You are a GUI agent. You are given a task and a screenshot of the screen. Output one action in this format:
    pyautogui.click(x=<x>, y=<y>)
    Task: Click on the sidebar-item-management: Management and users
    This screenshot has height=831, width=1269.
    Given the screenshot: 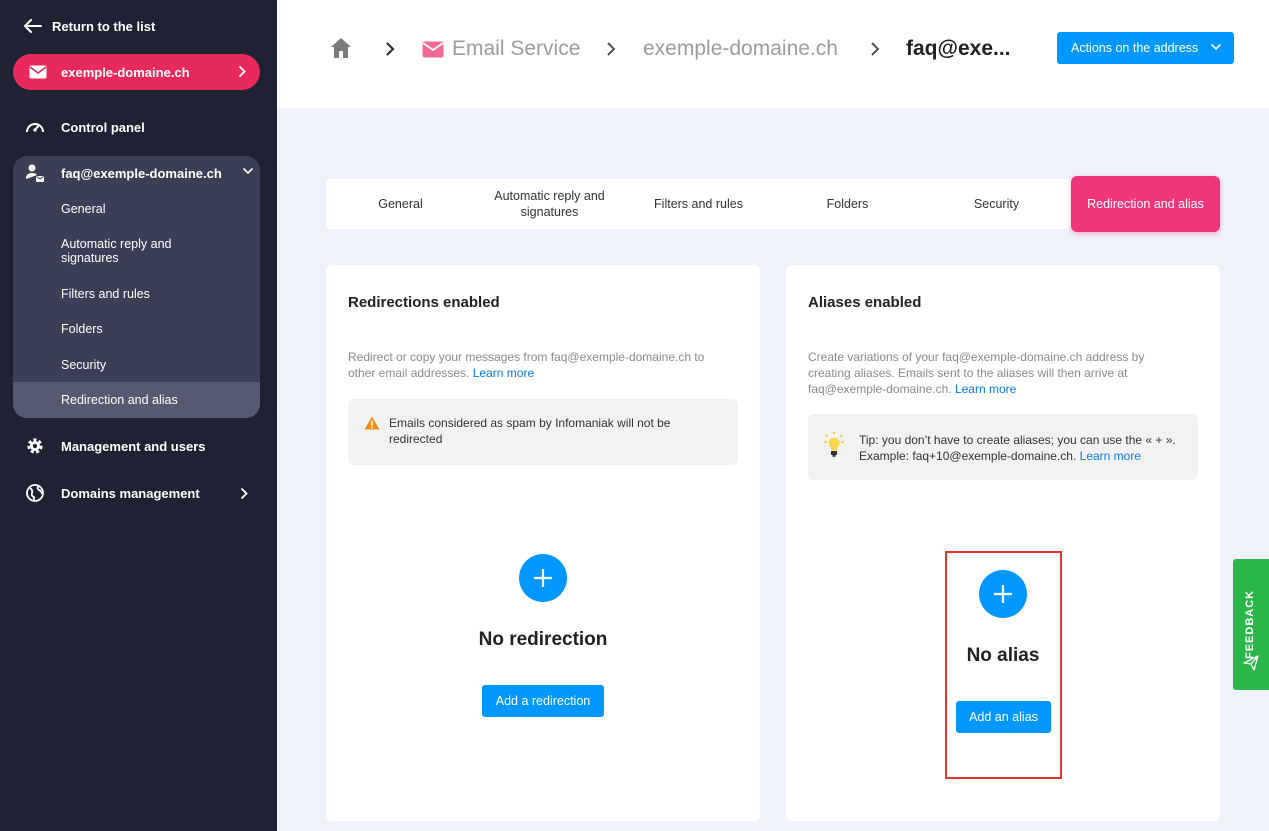 What is the action you would take?
    pyautogui.click(x=139, y=446)
    